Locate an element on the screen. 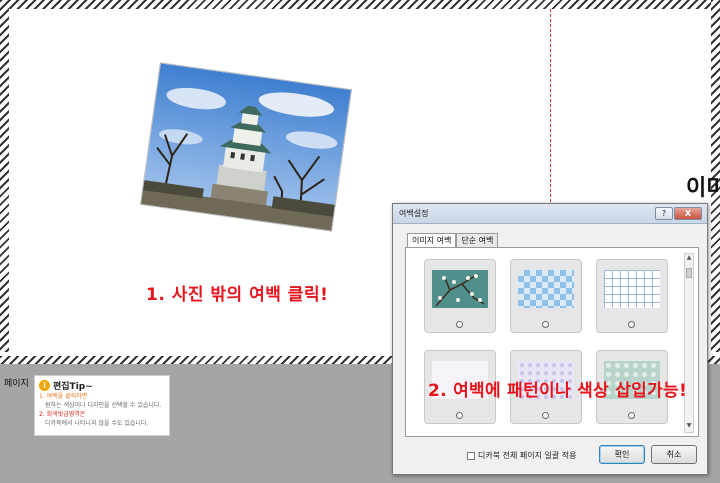 Image resolution: width=720 pixels, height=483 pixels. apply-all-checkbox is located at coordinates (471, 455).